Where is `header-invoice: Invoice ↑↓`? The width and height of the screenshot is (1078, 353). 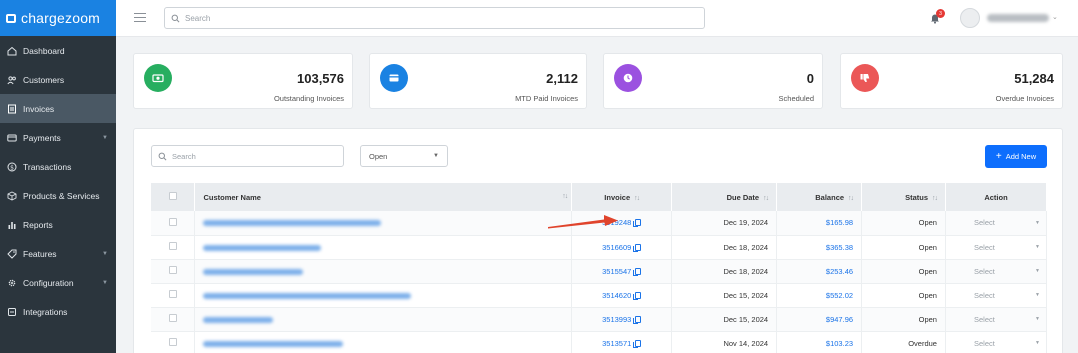 header-invoice: Invoice ↑↓ is located at coordinates (622, 197).